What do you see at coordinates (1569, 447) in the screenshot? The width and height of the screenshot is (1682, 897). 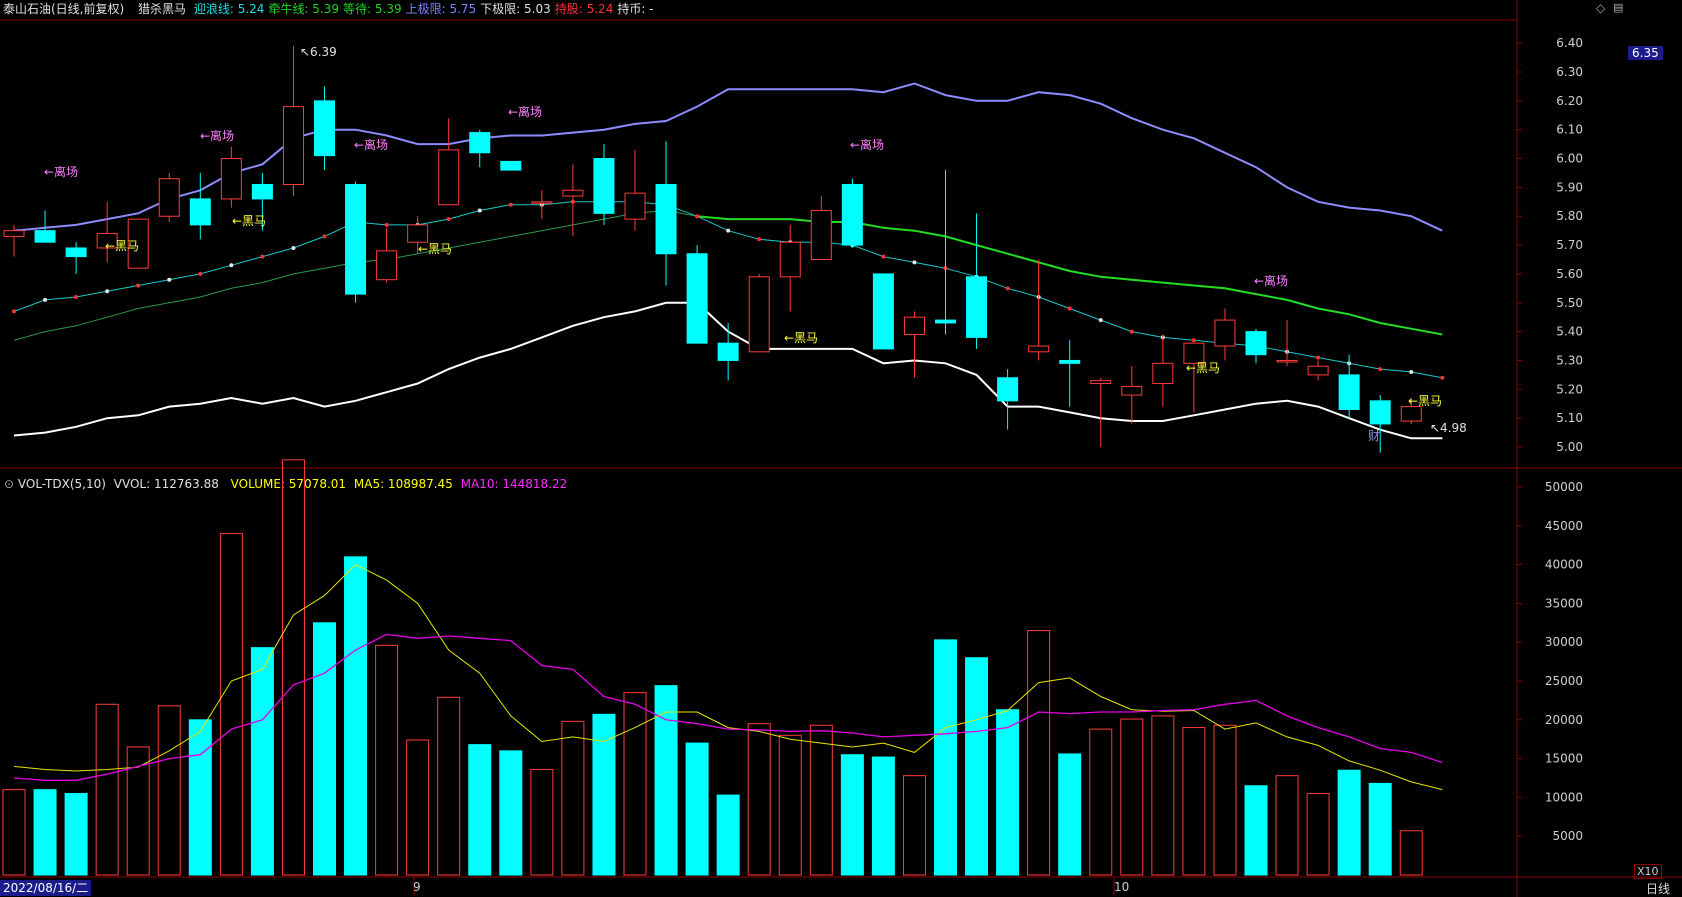 I see `price-axis-label: 5.00` at bounding box center [1569, 447].